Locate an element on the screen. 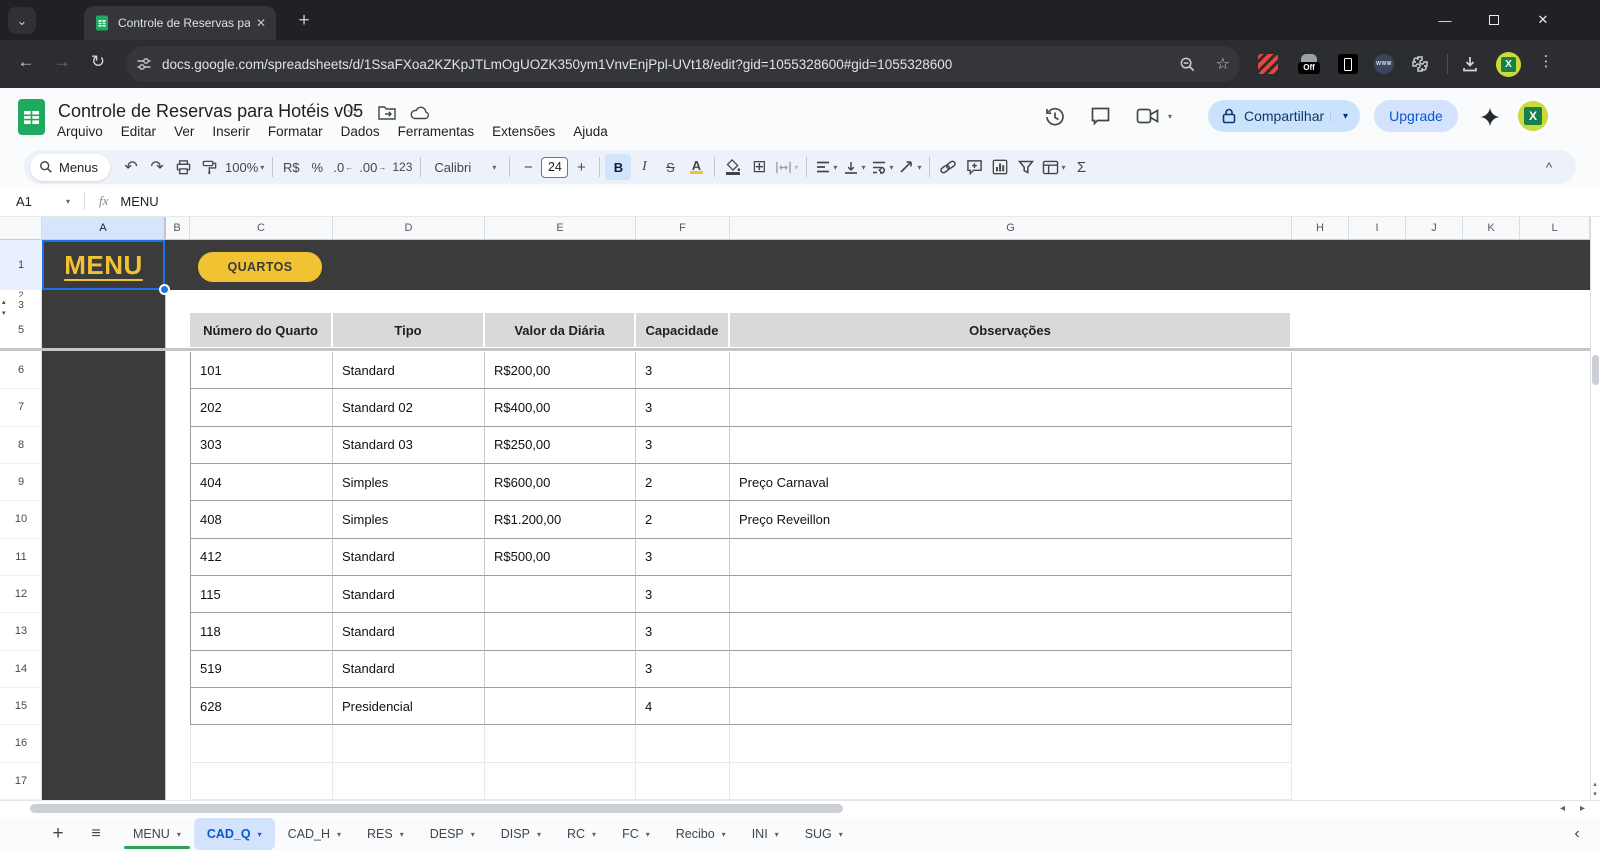 The image size is (1600, 850). table-cell: 118 is located at coordinates (261, 632).